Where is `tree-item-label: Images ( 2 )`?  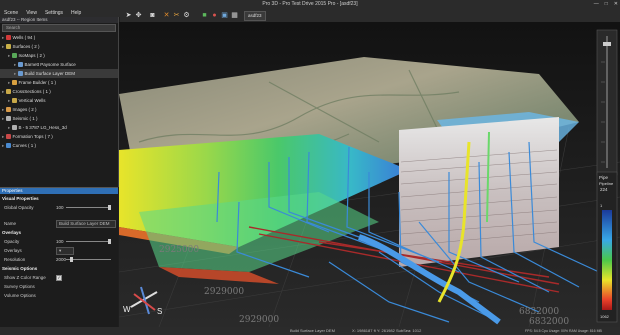
tree-item-label: Images ( 2 ) is located at coordinates (24, 109).